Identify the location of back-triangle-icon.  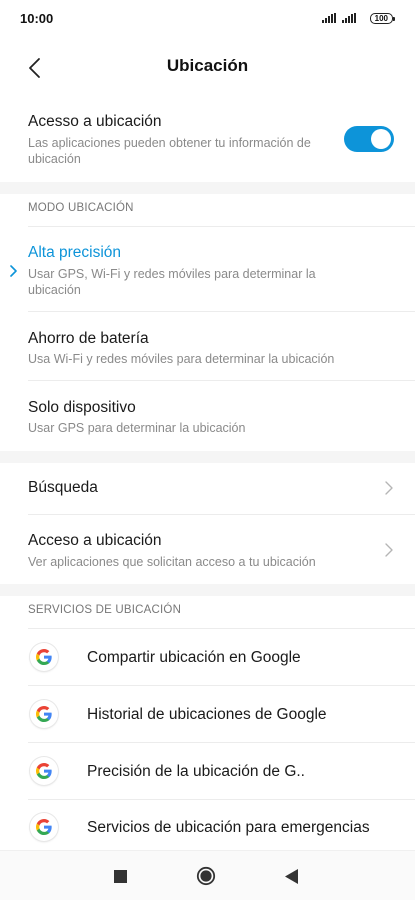
(292, 876).